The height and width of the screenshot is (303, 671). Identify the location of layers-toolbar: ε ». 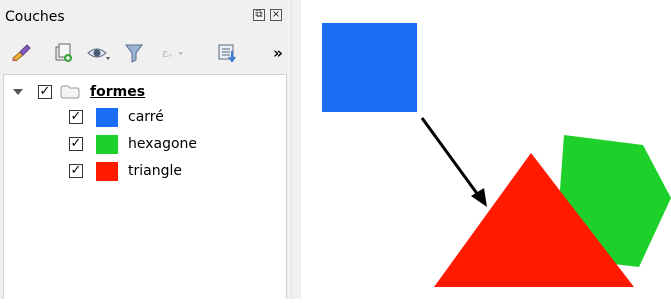
(145, 52).